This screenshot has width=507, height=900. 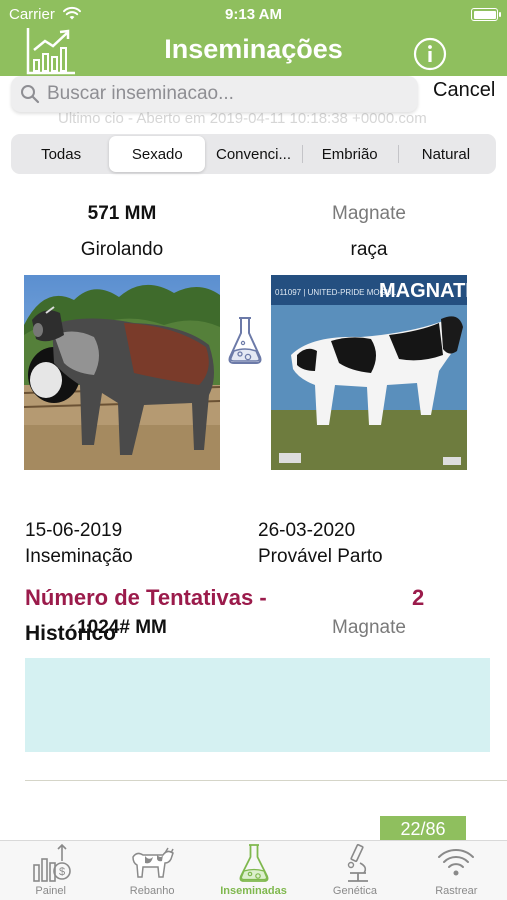 I want to click on tab-painel: $ Painel, so click(x=50, y=870).